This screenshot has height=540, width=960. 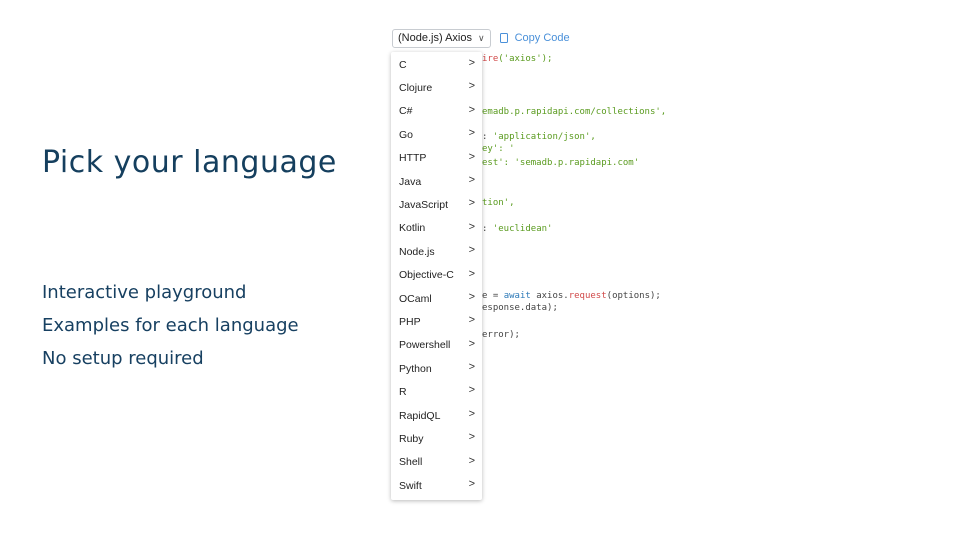 I want to click on code-line: est': 'semadb.p.rapidapi.com', so click(x=560, y=163).